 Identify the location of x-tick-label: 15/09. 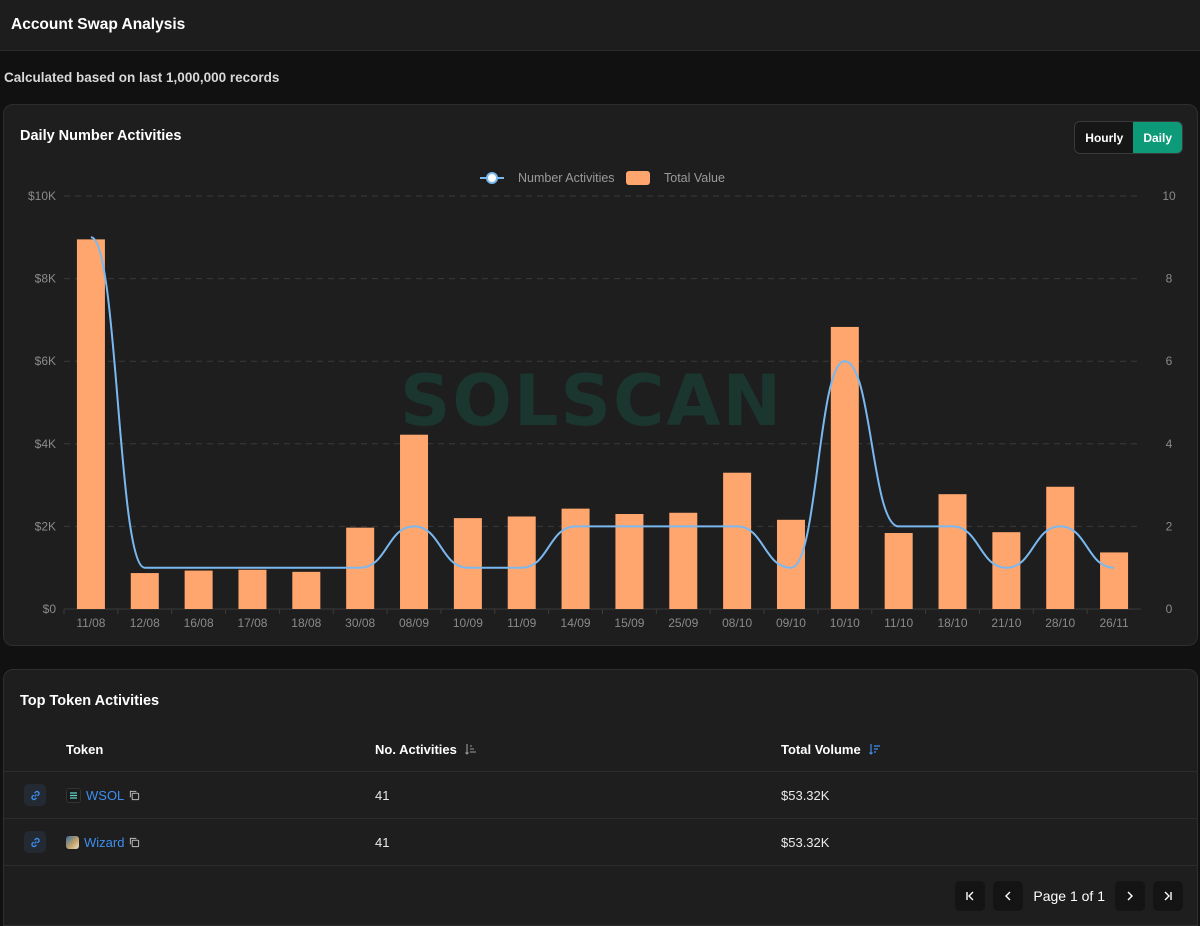
(629, 623).